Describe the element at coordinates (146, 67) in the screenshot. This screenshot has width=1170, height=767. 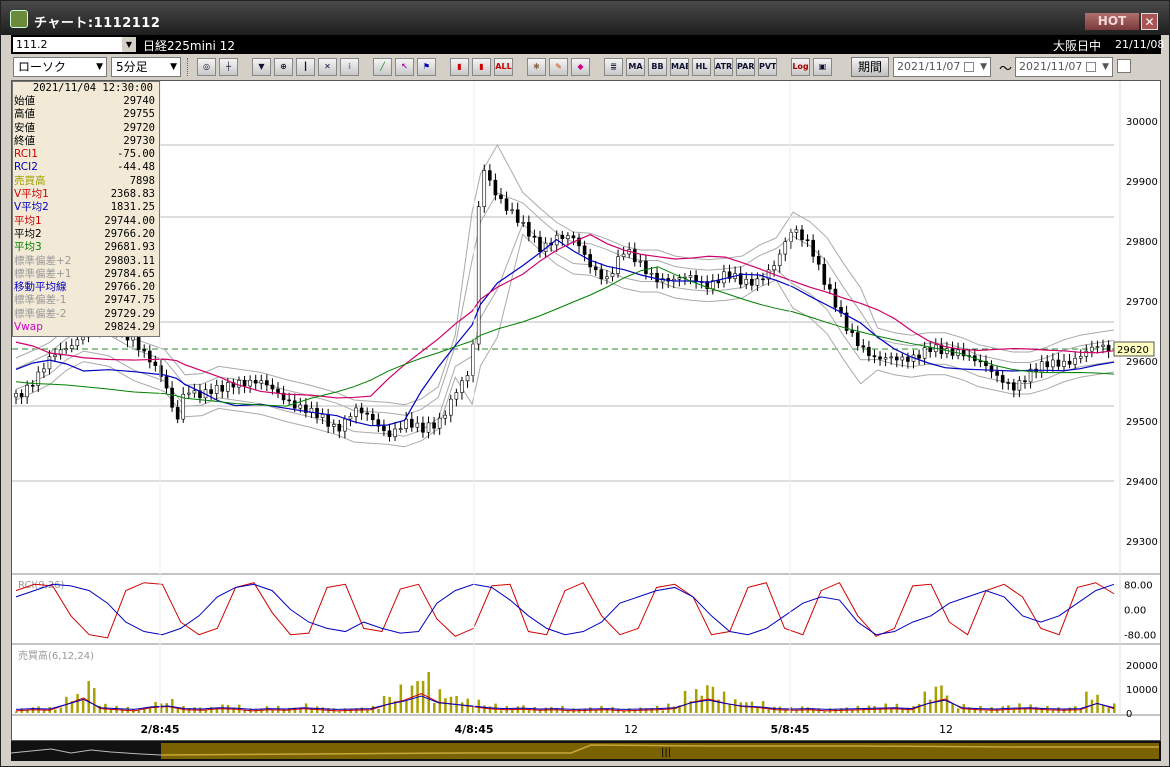
I see `interval-select: 5分足 ▼` at that location.